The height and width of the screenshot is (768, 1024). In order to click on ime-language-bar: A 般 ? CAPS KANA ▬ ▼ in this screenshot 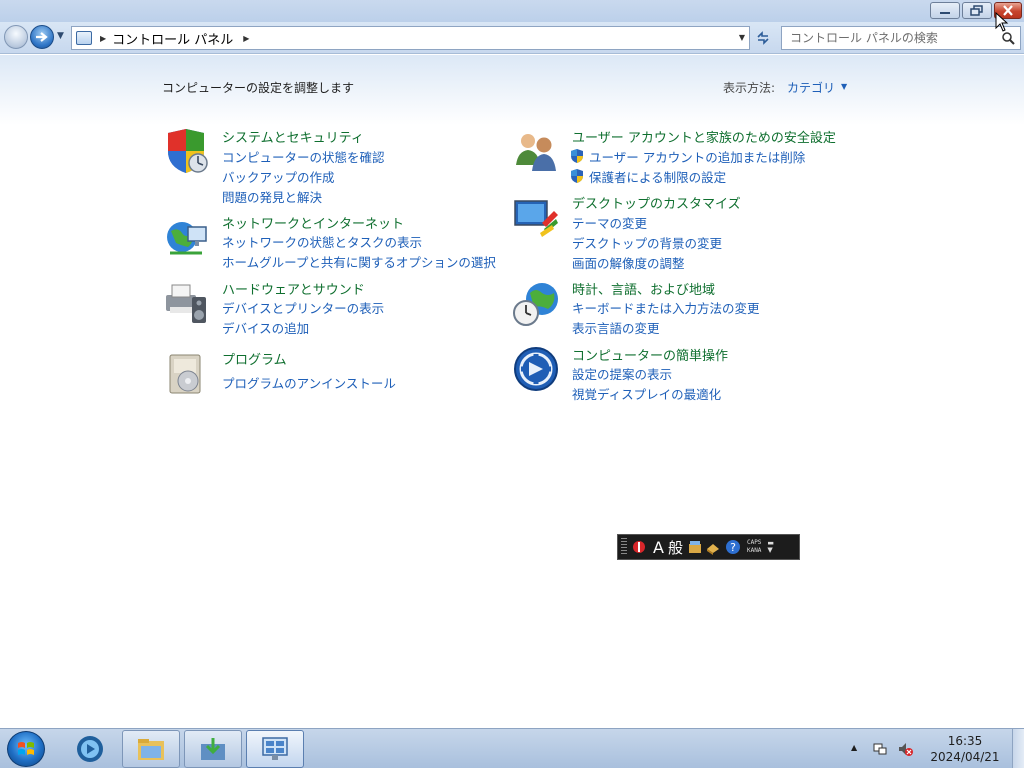, I will do `click(708, 547)`.